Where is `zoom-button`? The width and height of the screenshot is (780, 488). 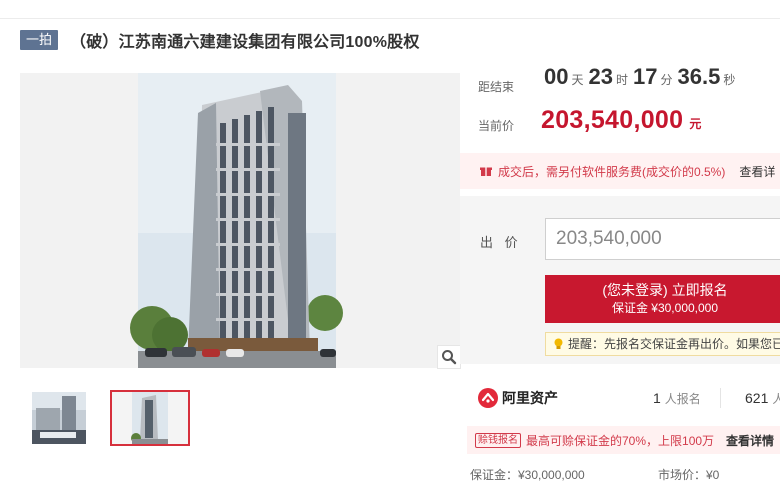
zoom-button is located at coordinates (449, 357).